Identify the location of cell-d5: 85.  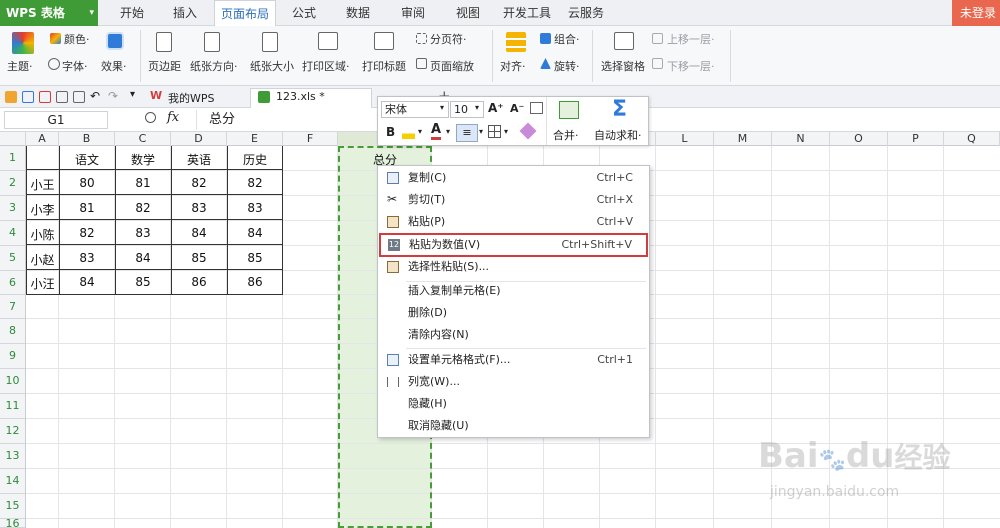
(199, 258).